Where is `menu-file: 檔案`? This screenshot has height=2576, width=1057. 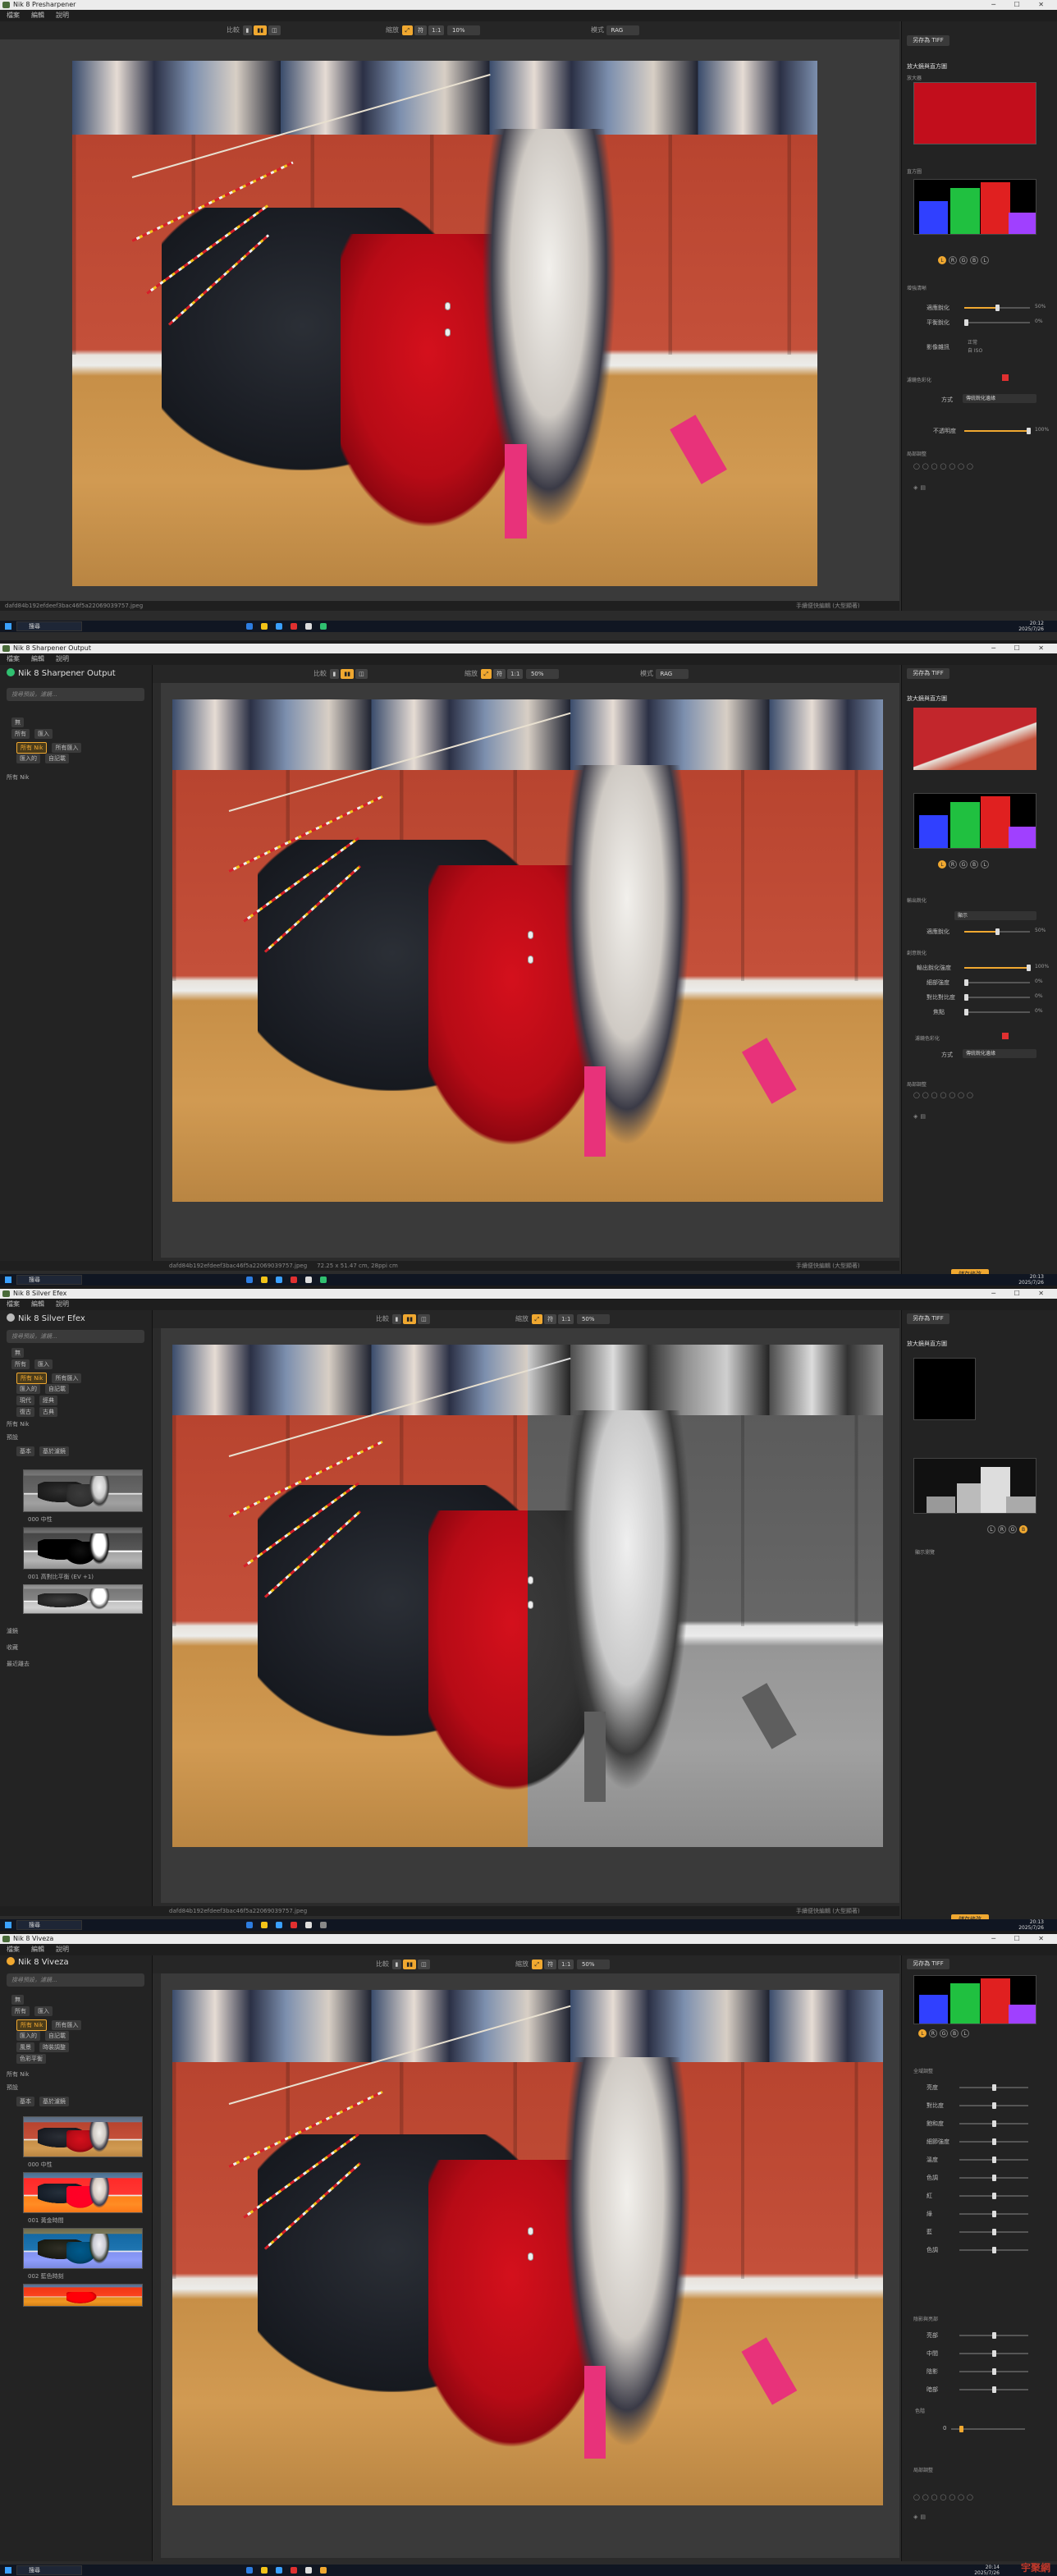
menu-file: 檔案 is located at coordinates (13, 15).